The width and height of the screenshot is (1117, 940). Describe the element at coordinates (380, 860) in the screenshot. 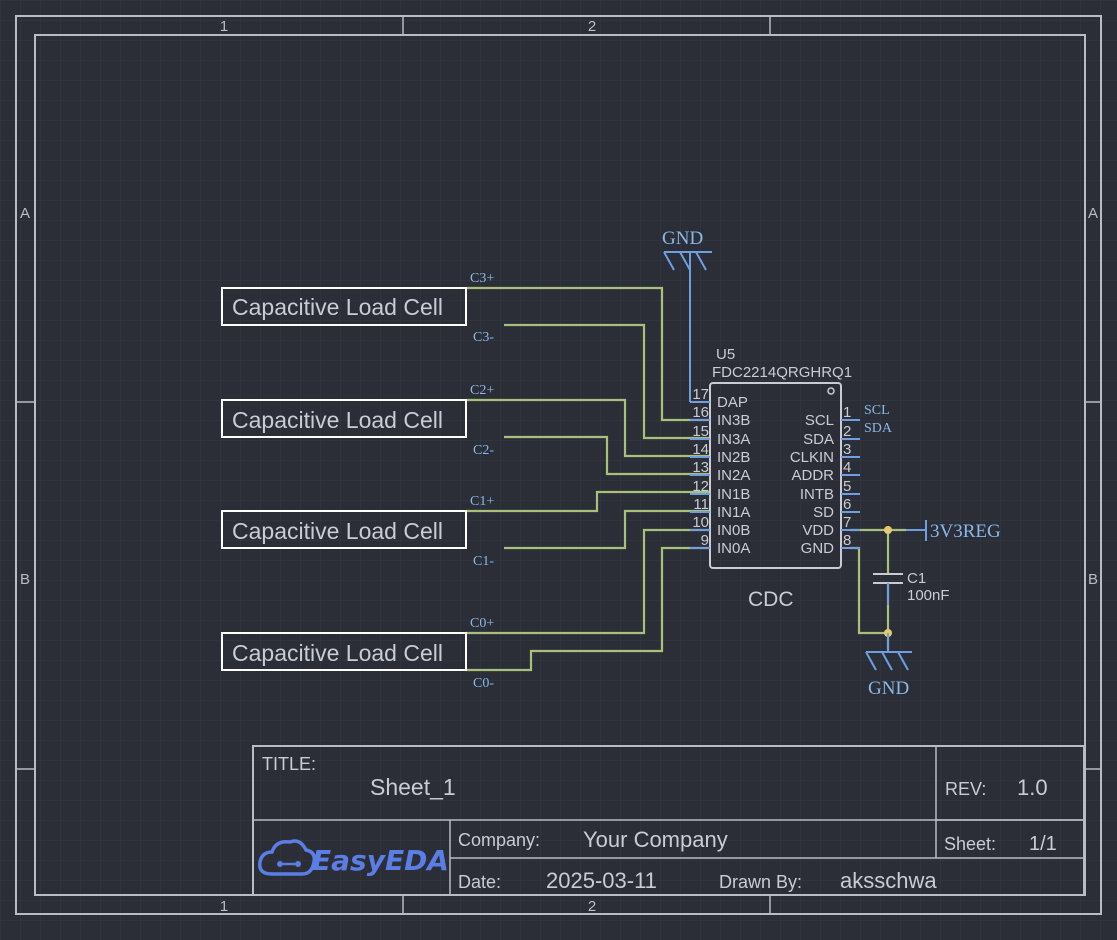

I see `logo-text: EasyEDA` at that location.